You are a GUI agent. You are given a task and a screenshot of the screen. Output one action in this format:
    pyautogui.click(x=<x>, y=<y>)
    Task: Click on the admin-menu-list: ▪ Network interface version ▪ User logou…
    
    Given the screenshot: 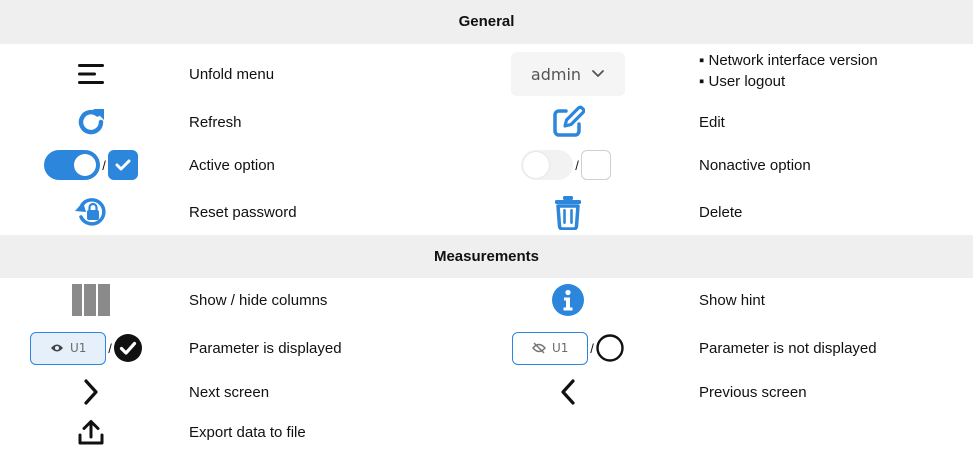 What is the action you would take?
    pyautogui.click(x=788, y=71)
    